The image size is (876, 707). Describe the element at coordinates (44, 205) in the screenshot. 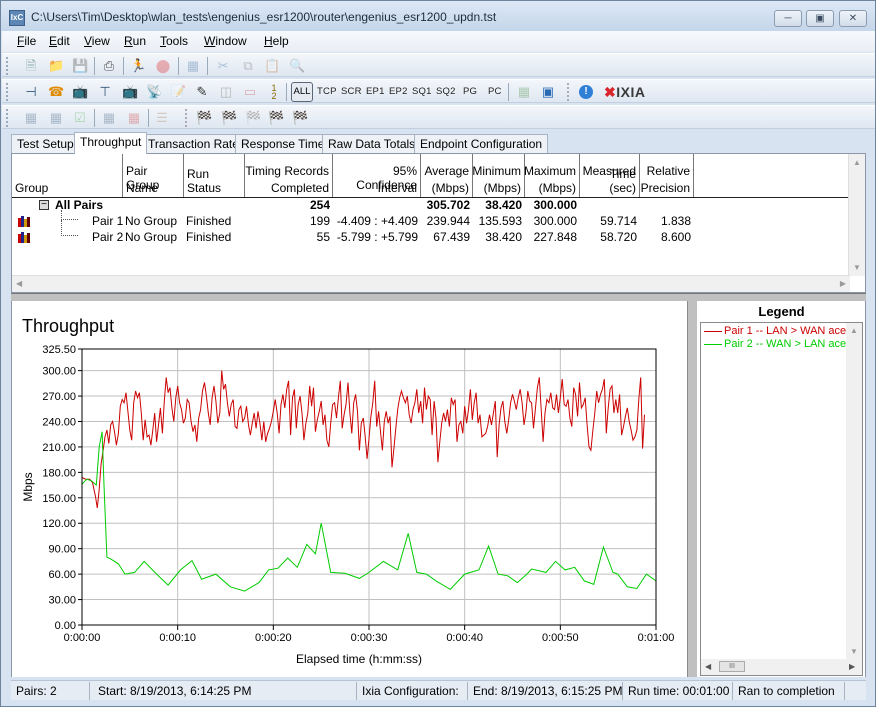

I see `collapse-all-pairs-toggle: −` at that location.